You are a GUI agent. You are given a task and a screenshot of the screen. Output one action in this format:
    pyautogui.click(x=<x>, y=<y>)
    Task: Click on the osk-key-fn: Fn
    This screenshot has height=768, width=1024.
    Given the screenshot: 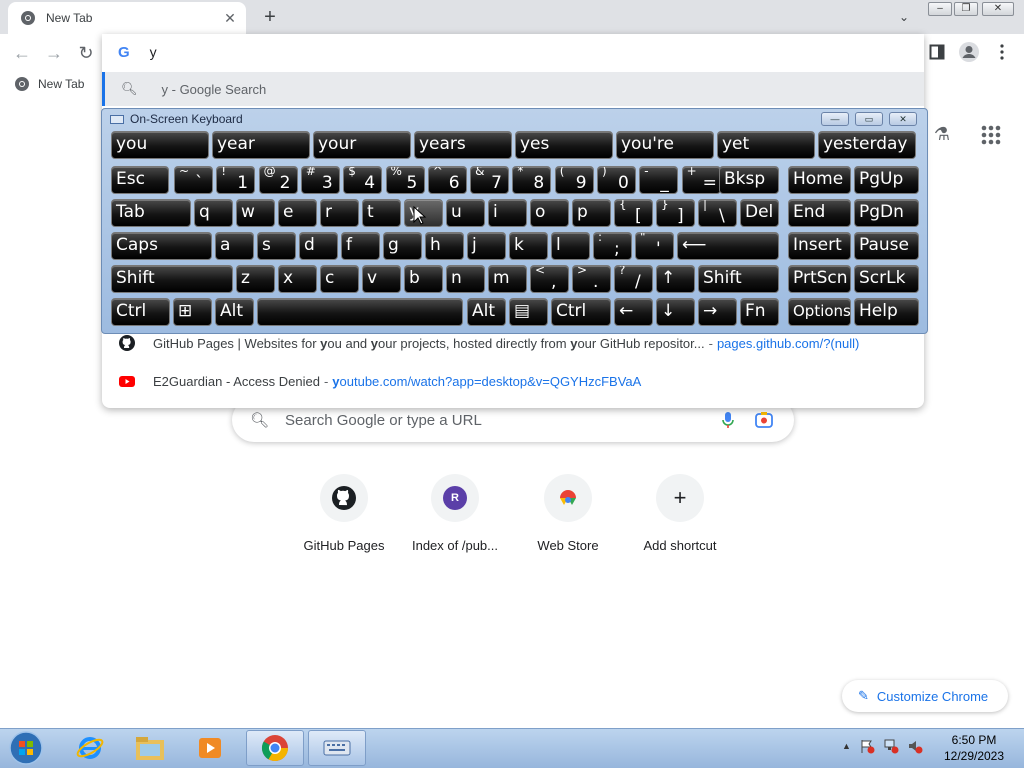 What is the action you would take?
    pyautogui.click(x=759, y=312)
    